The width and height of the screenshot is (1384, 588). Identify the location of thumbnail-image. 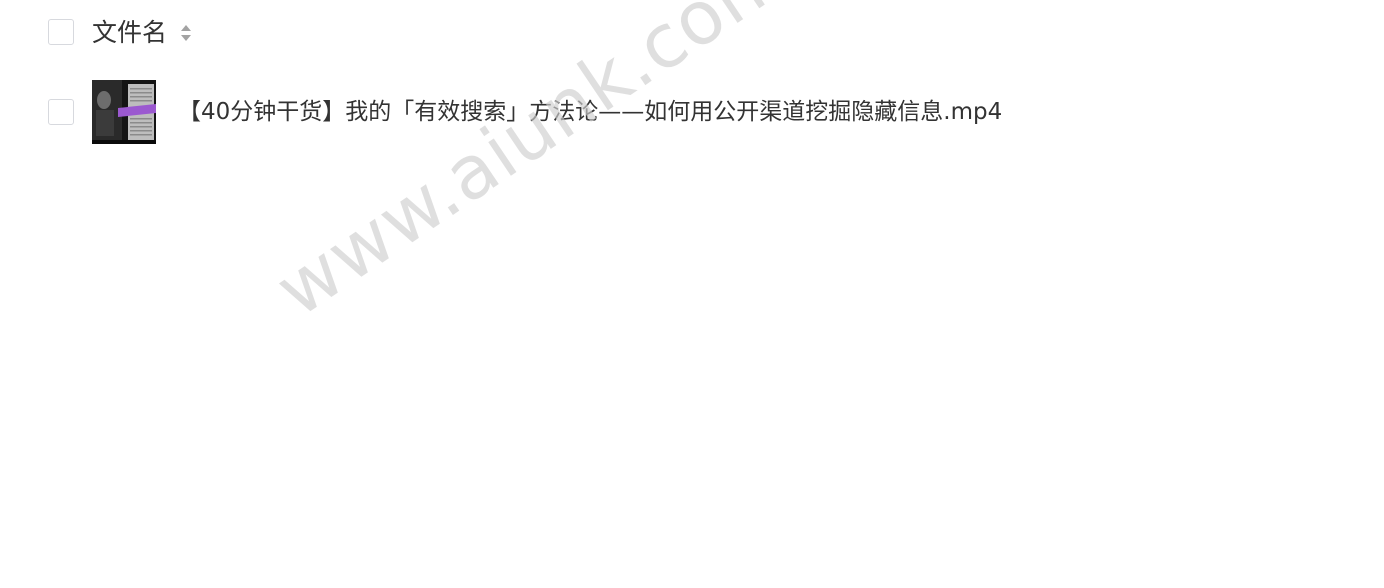
(124, 112).